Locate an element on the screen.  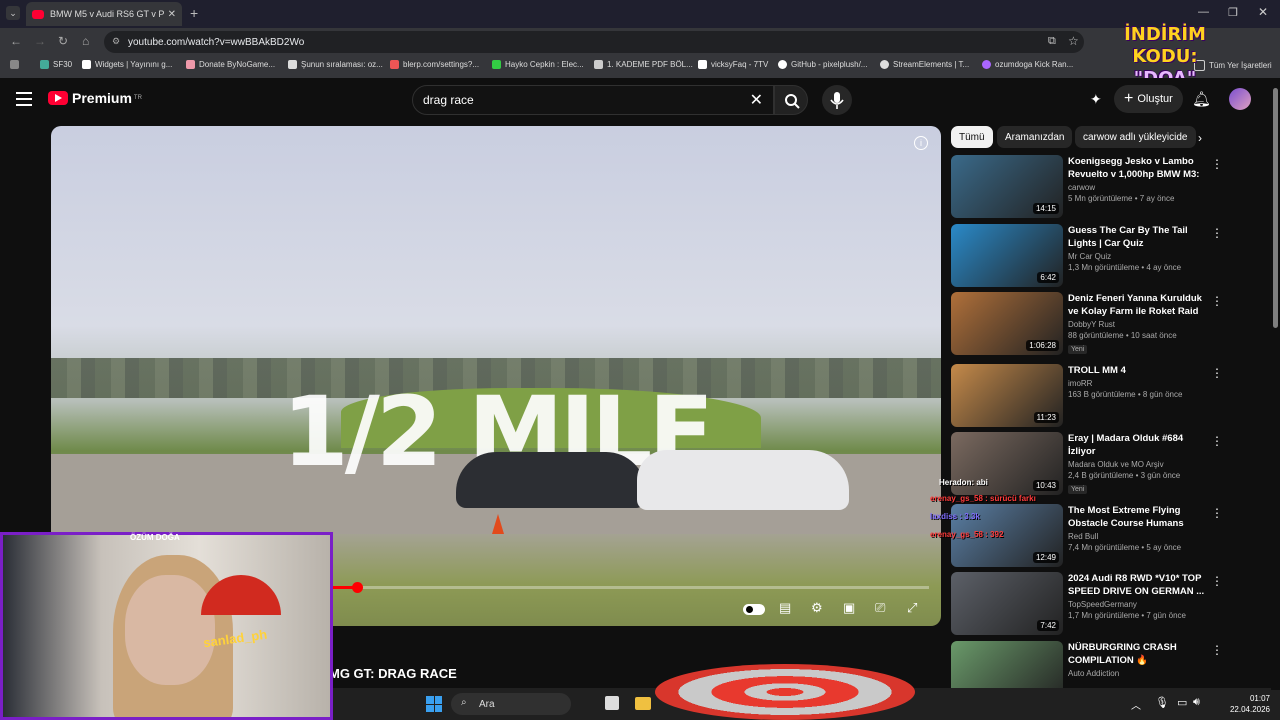
close-tab-icon: ✕ is located at coordinates (172, 14).